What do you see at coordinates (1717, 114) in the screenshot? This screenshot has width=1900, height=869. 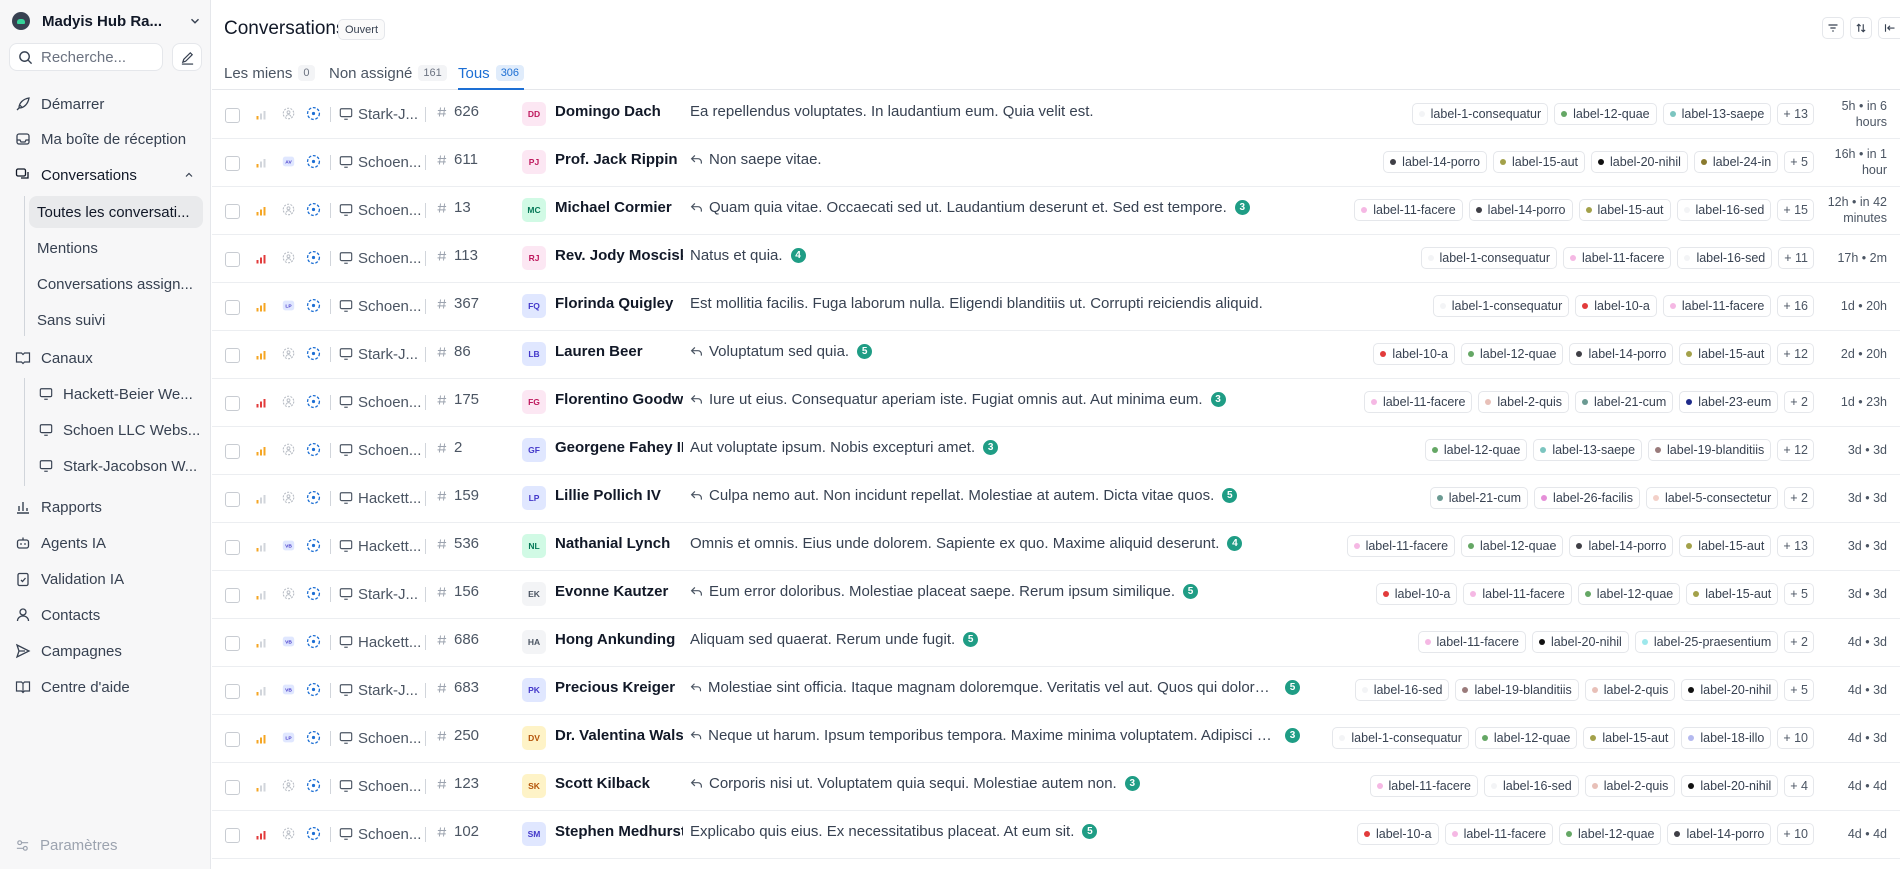 I see `label-chip: label-13-saepe` at bounding box center [1717, 114].